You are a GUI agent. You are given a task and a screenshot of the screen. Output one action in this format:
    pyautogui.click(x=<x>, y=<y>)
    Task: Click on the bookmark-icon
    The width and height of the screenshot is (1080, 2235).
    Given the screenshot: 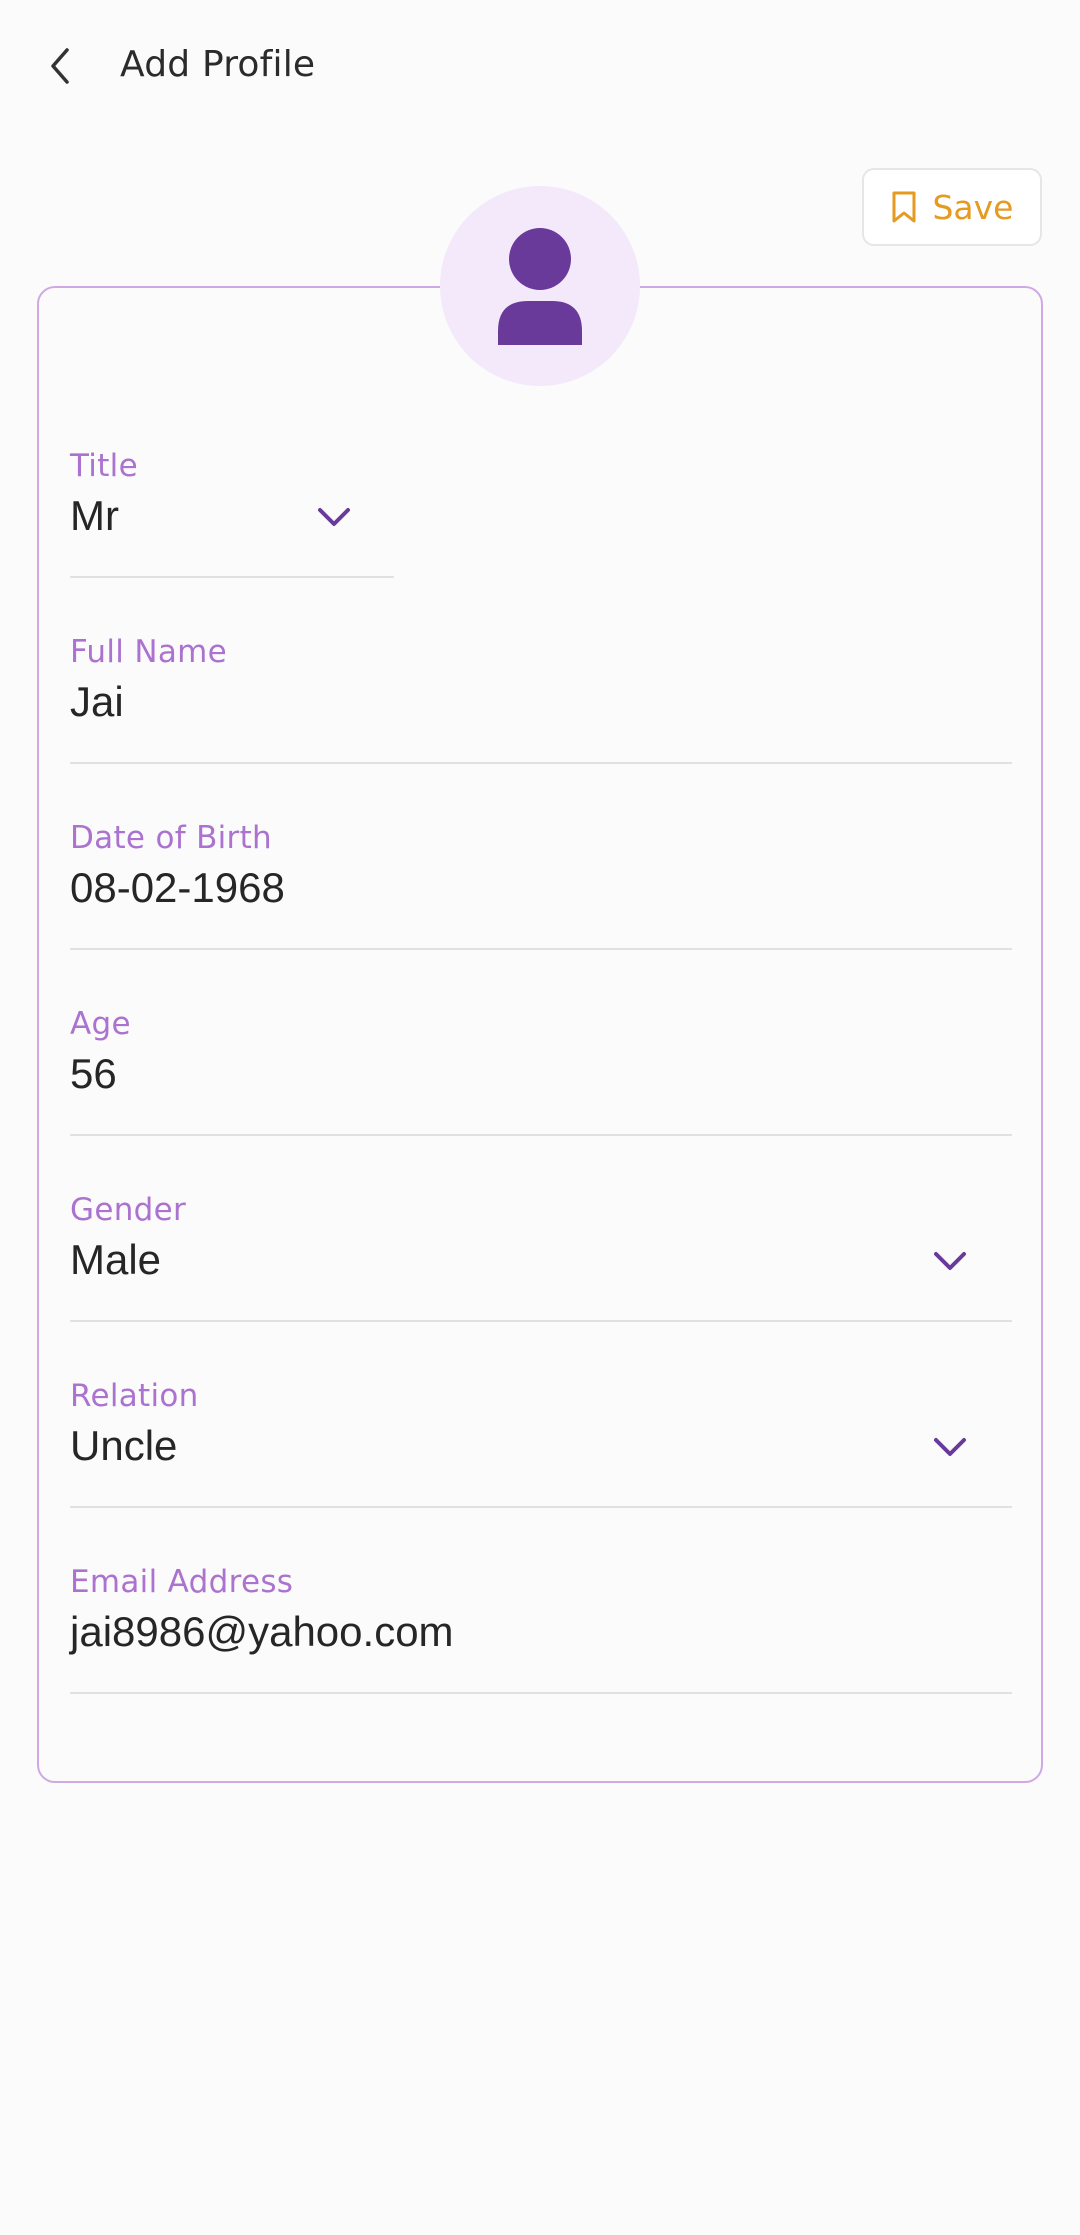 What is the action you would take?
    pyautogui.click(x=904, y=207)
    